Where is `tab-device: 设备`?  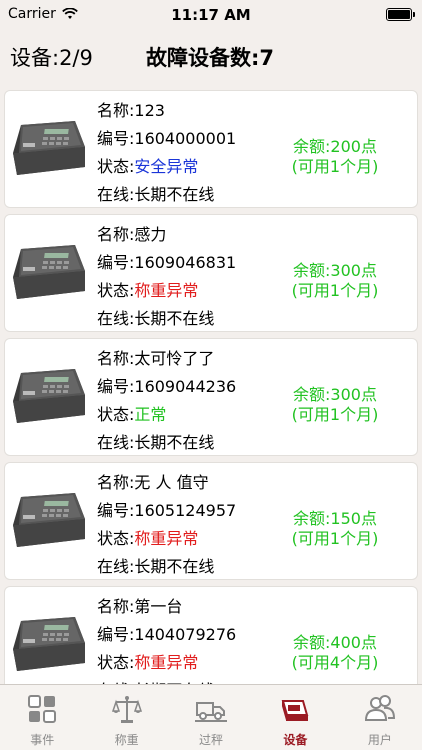 tab-device: 设备 is located at coordinates (295, 717).